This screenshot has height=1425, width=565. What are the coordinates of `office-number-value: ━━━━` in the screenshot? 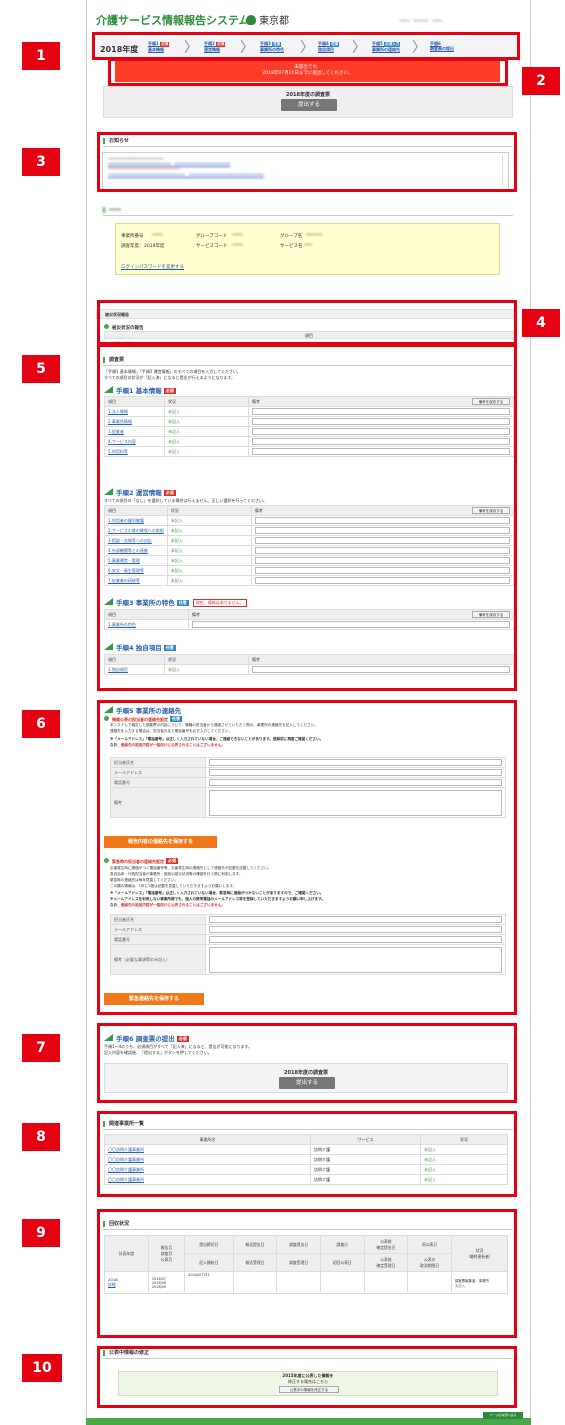 It's located at (157, 235).